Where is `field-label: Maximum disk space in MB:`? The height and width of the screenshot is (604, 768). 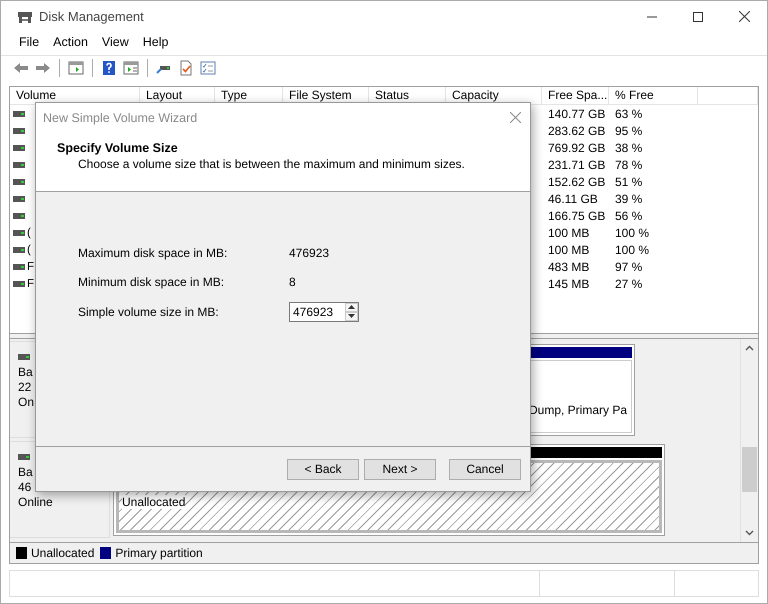
field-label: Maximum disk space in MB: is located at coordinates (153, 253).